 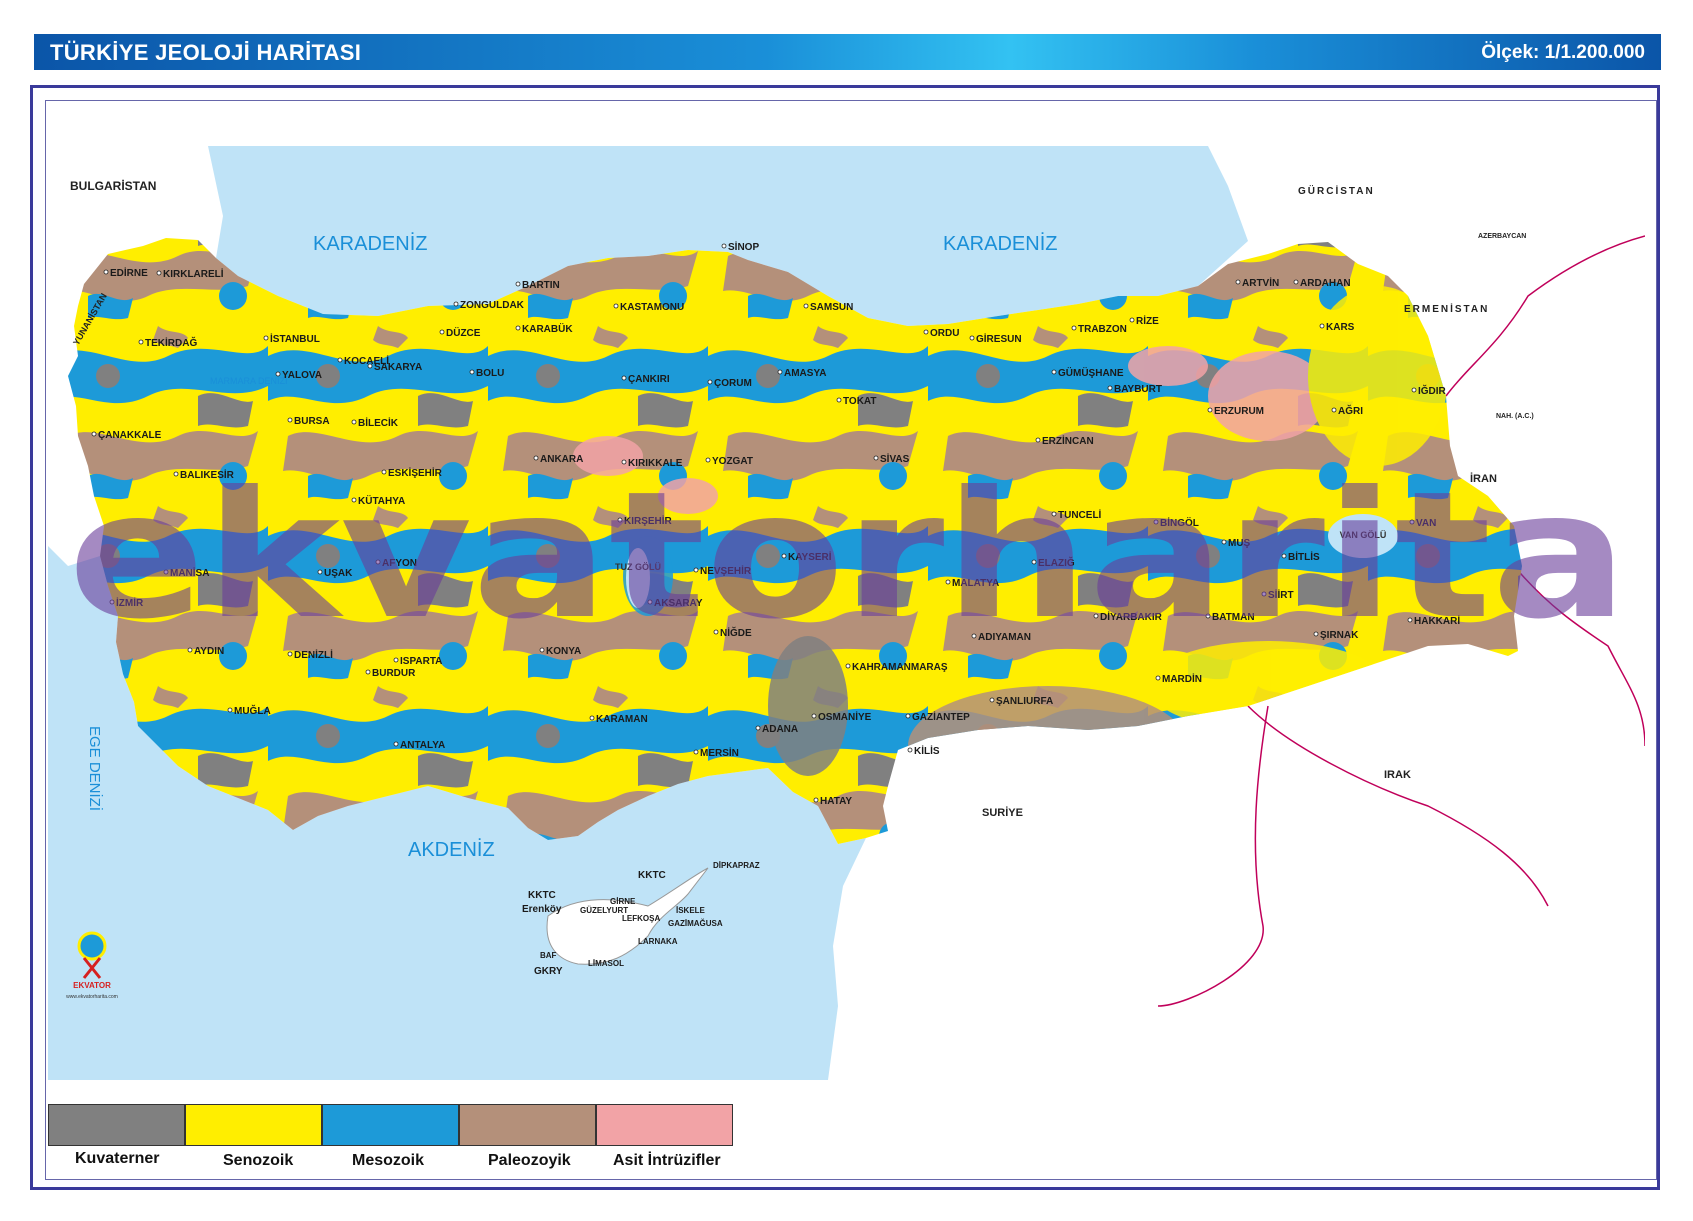 I want to click on city-label: KARABÜK, so click(x=547, y=328).